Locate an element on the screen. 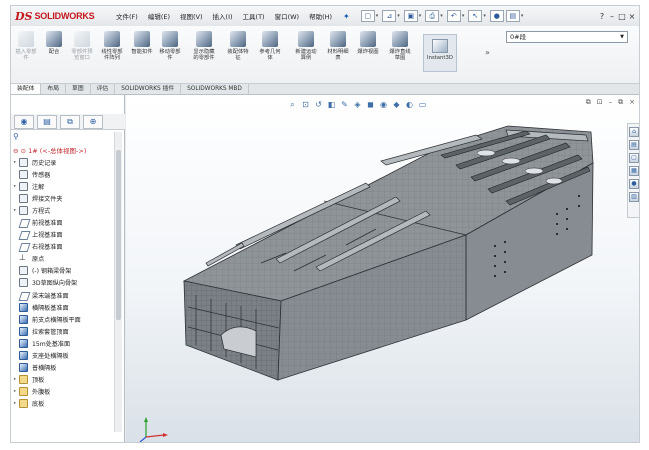 The width and height of the screenshot is (649, 450). move-component-button: 移动零部件 is located at coordinates (170, 54).